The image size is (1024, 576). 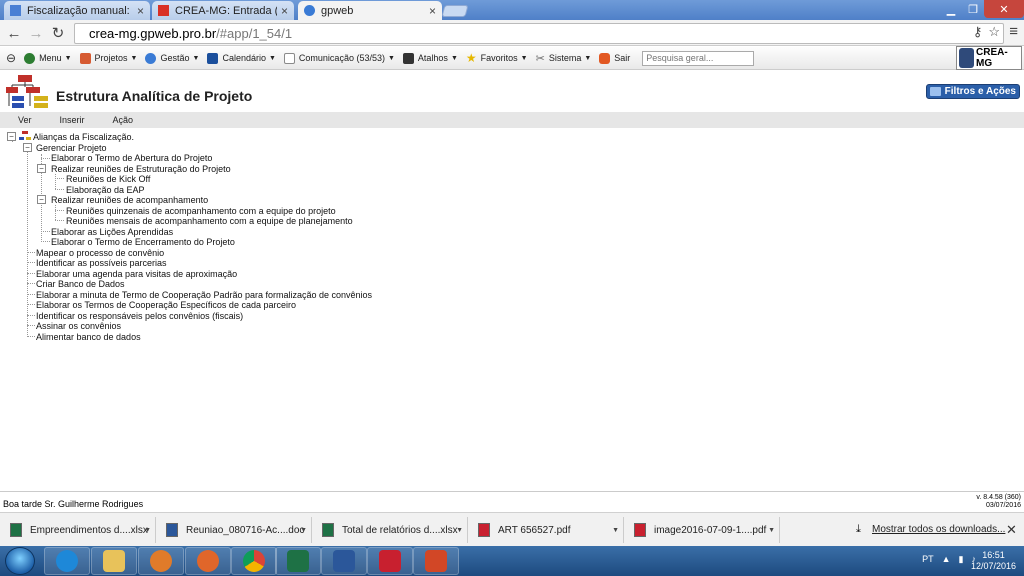 What do you see at coordinates (153, 33) in the screenshot?
I see `url-host: crea-mg.gpweb.pro.br` at bounding box center [153, 33].